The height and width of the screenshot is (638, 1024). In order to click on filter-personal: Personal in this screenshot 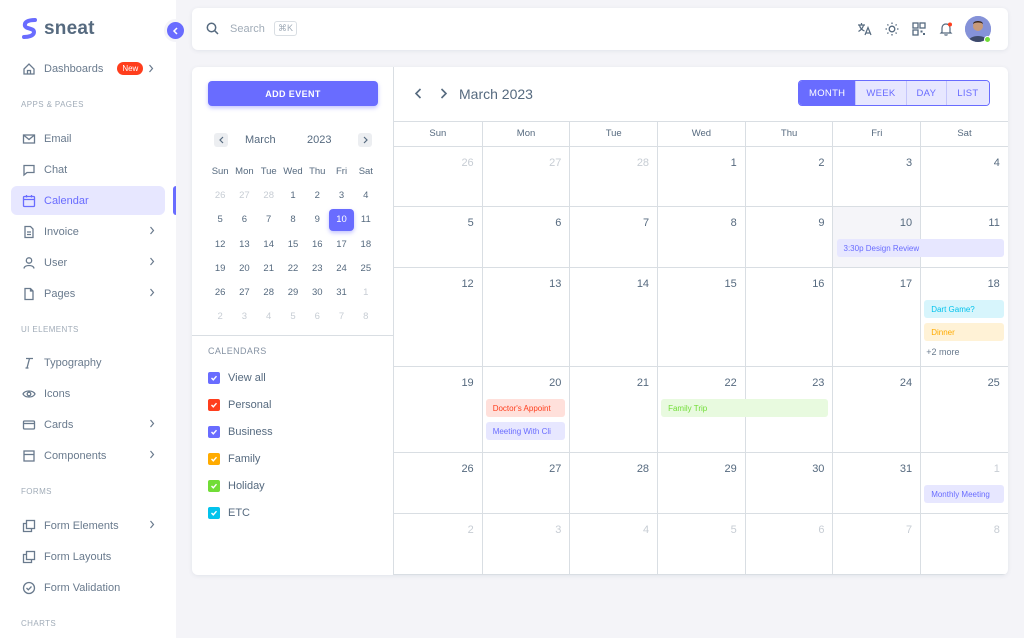, I will do `click(239, 405)`.